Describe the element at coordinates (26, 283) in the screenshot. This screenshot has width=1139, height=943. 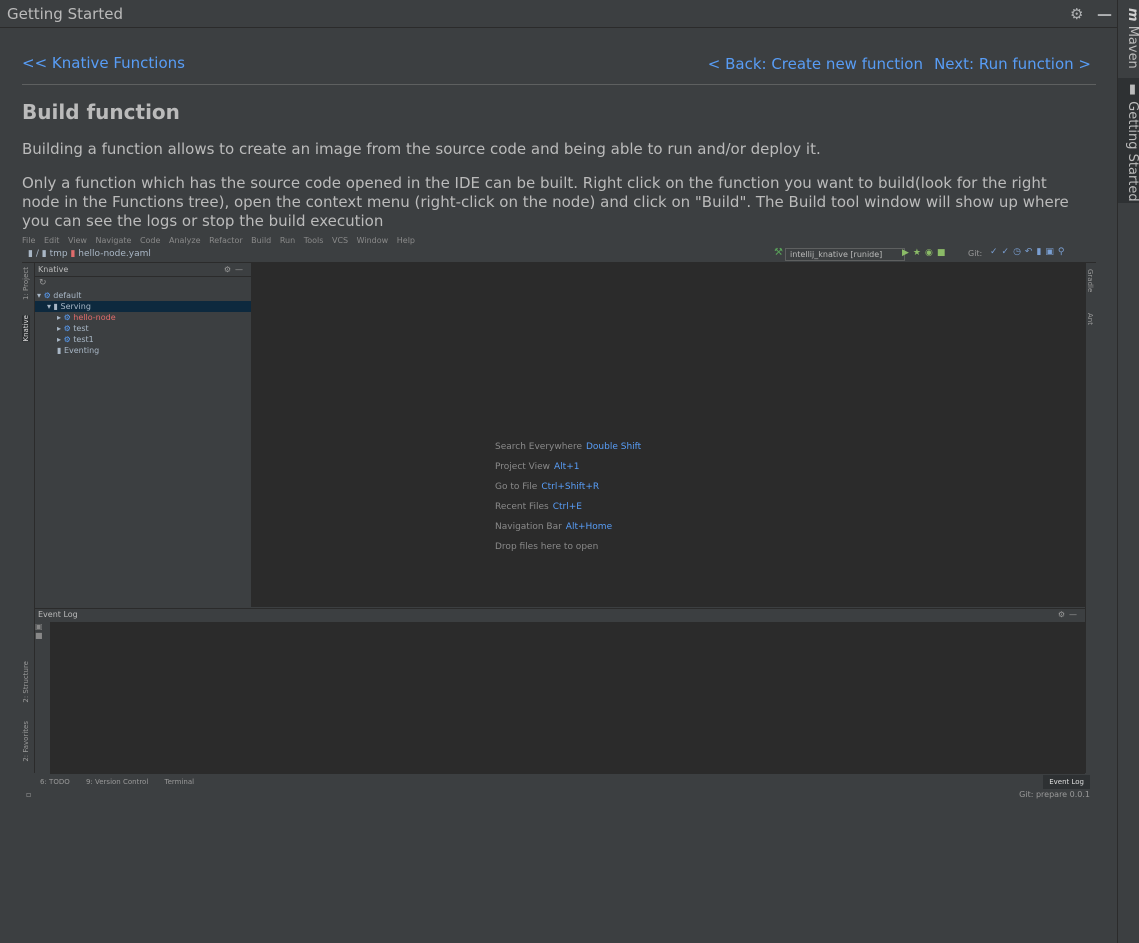
I see `project-tab: 1: Project` at that location.